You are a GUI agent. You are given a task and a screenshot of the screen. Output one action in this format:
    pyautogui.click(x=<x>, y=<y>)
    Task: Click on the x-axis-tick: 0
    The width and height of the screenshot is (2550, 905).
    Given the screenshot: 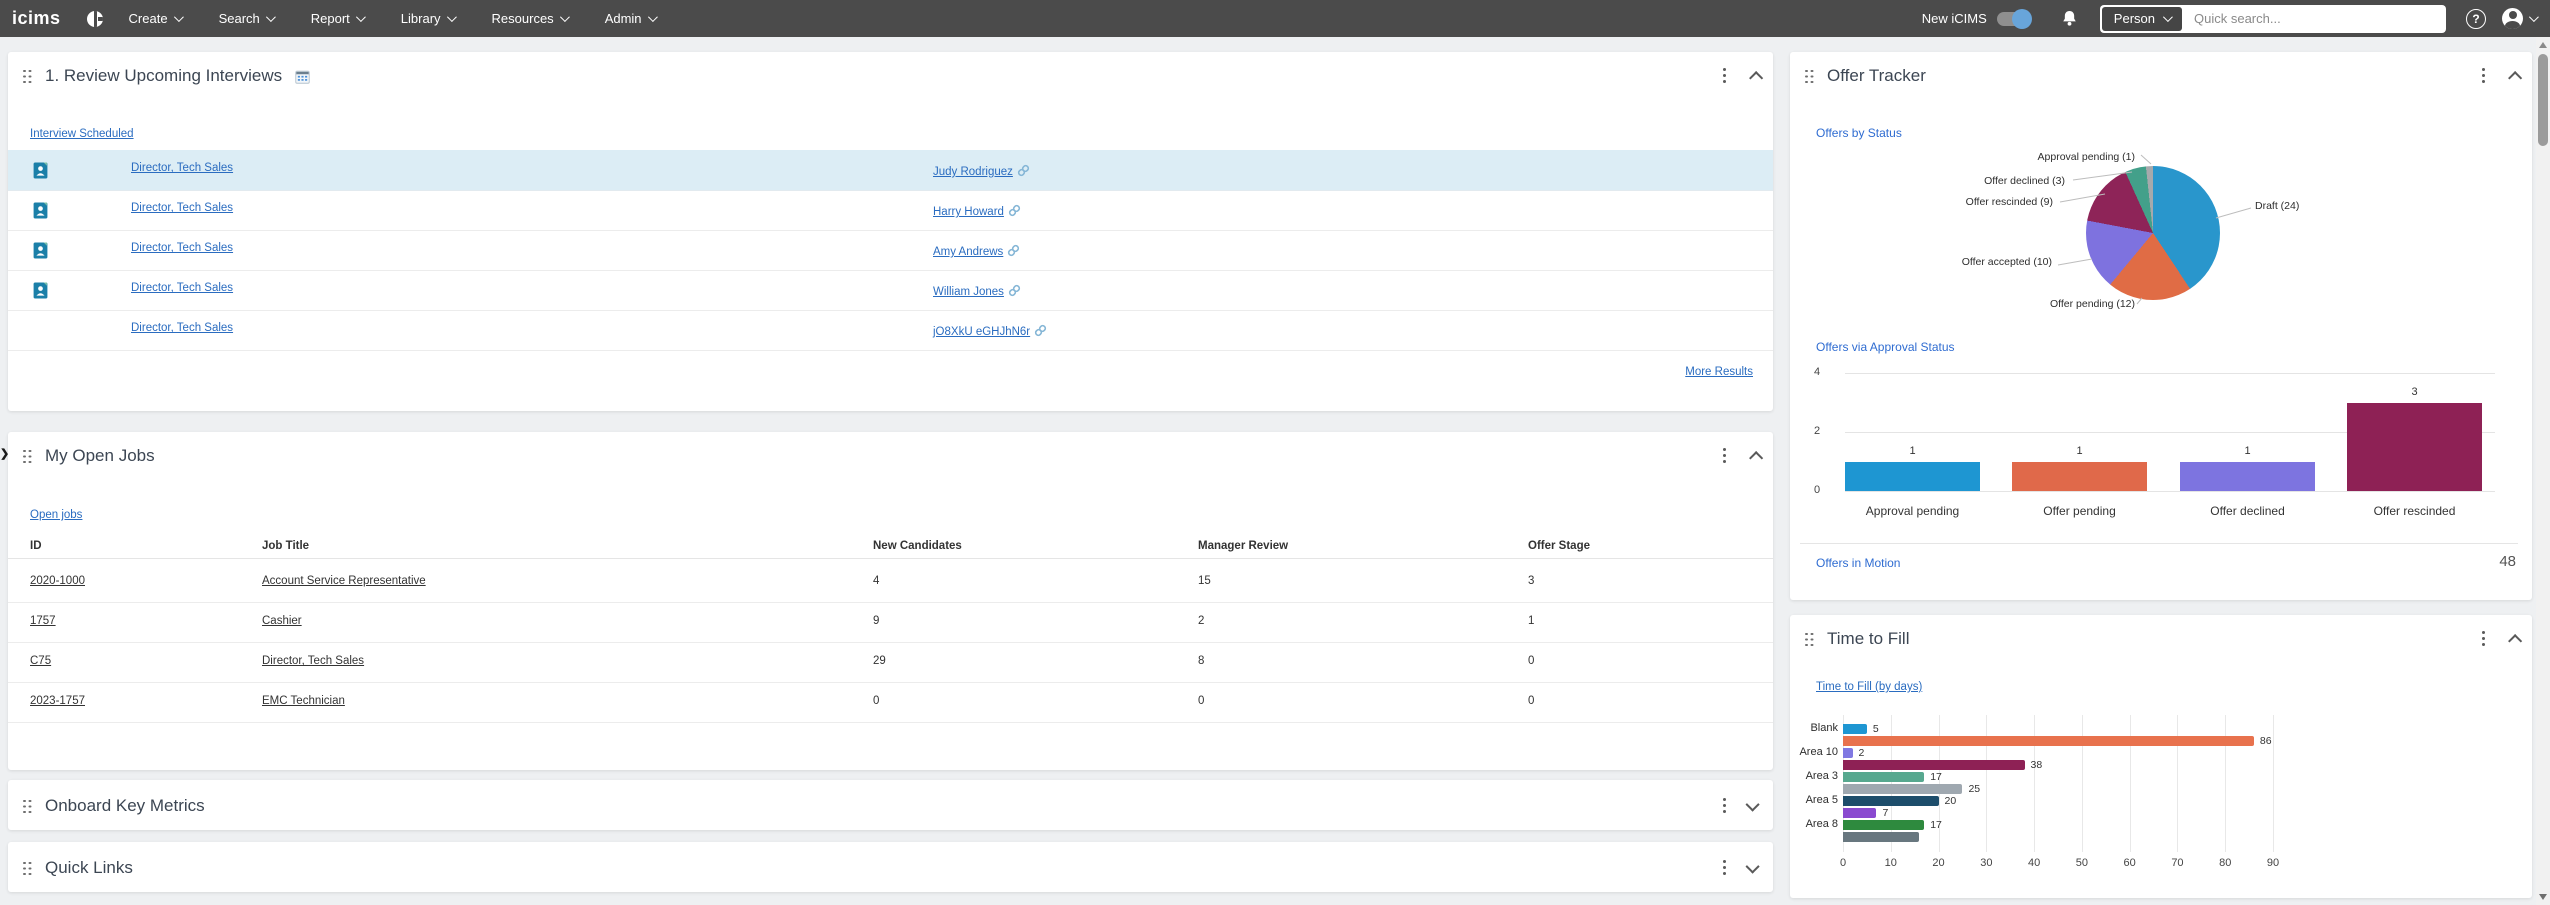 What is the action you would take?
    pyautogui.click(x=1843, y=863)
    